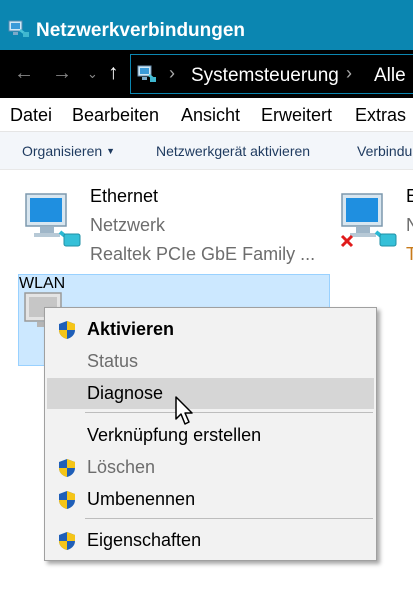  I want to click on connect-button: Verbindu, so click(384, 151).